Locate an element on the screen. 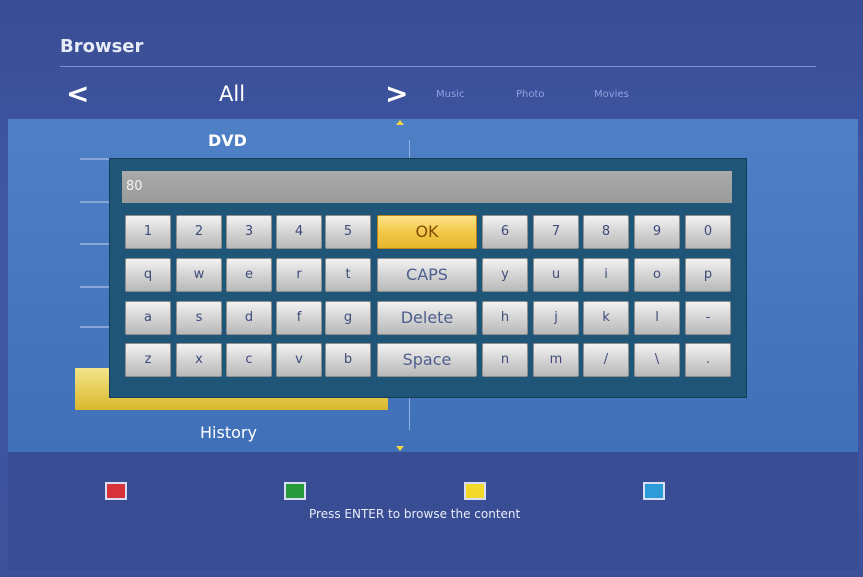  key-1-6: y is located at coordinates (505, 275).